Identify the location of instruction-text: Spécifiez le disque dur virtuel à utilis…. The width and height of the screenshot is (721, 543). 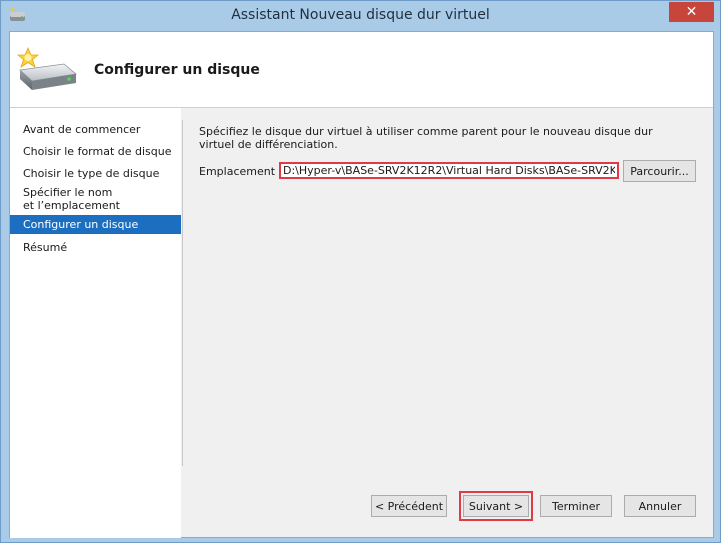
(426, 138).